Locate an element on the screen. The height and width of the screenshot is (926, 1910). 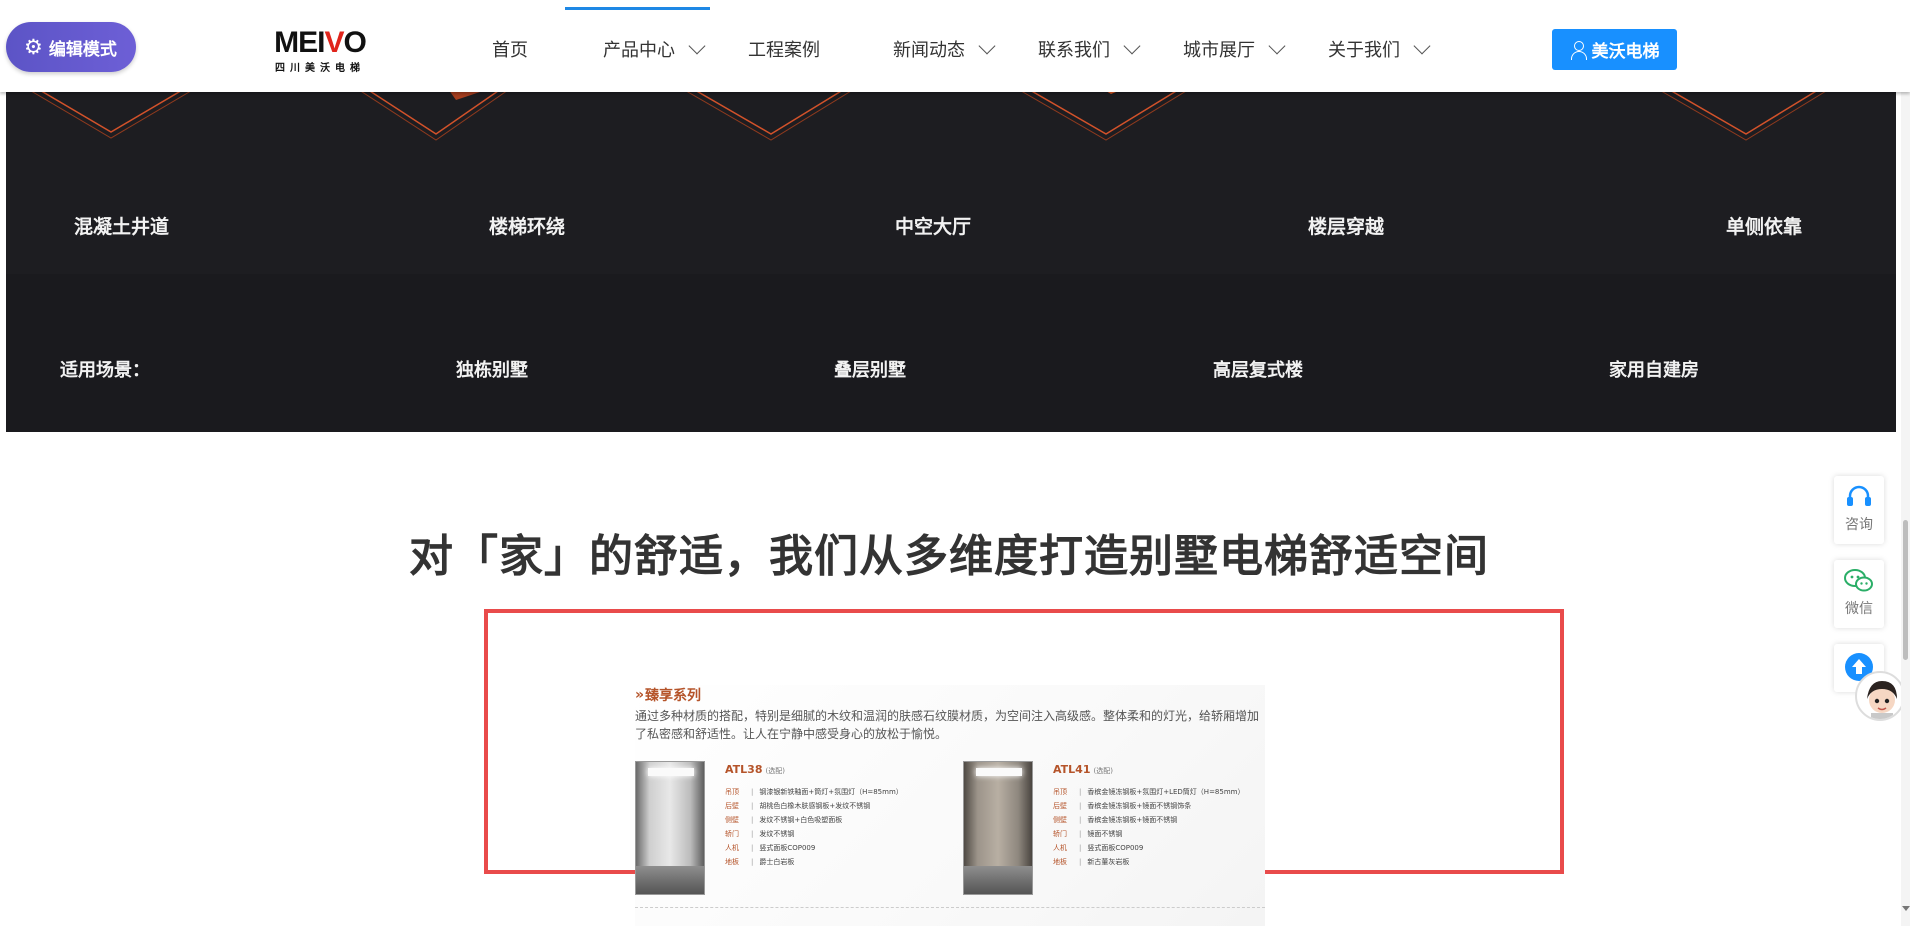
nav-item-products: 产品中心 is located at coordinates (654, 49).